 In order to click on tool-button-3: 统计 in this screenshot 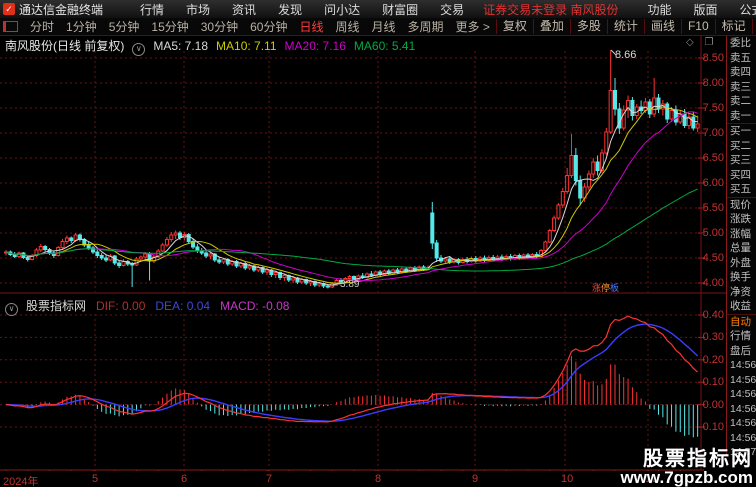, I will do `click(625, 26)`.